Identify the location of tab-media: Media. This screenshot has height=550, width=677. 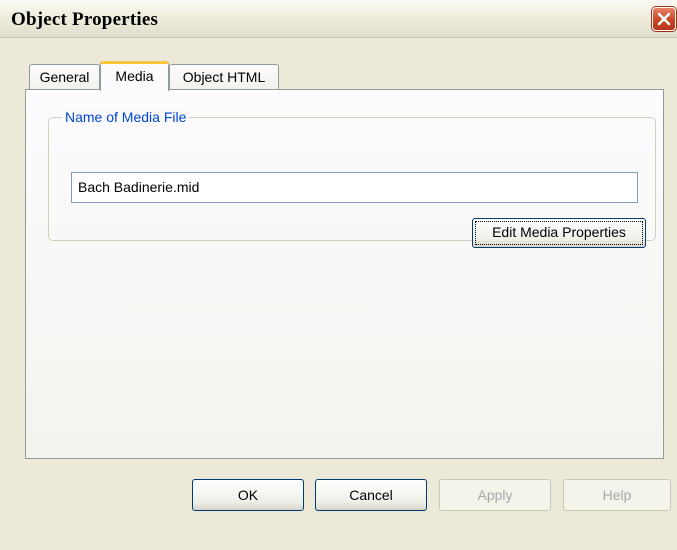
(134, 76).